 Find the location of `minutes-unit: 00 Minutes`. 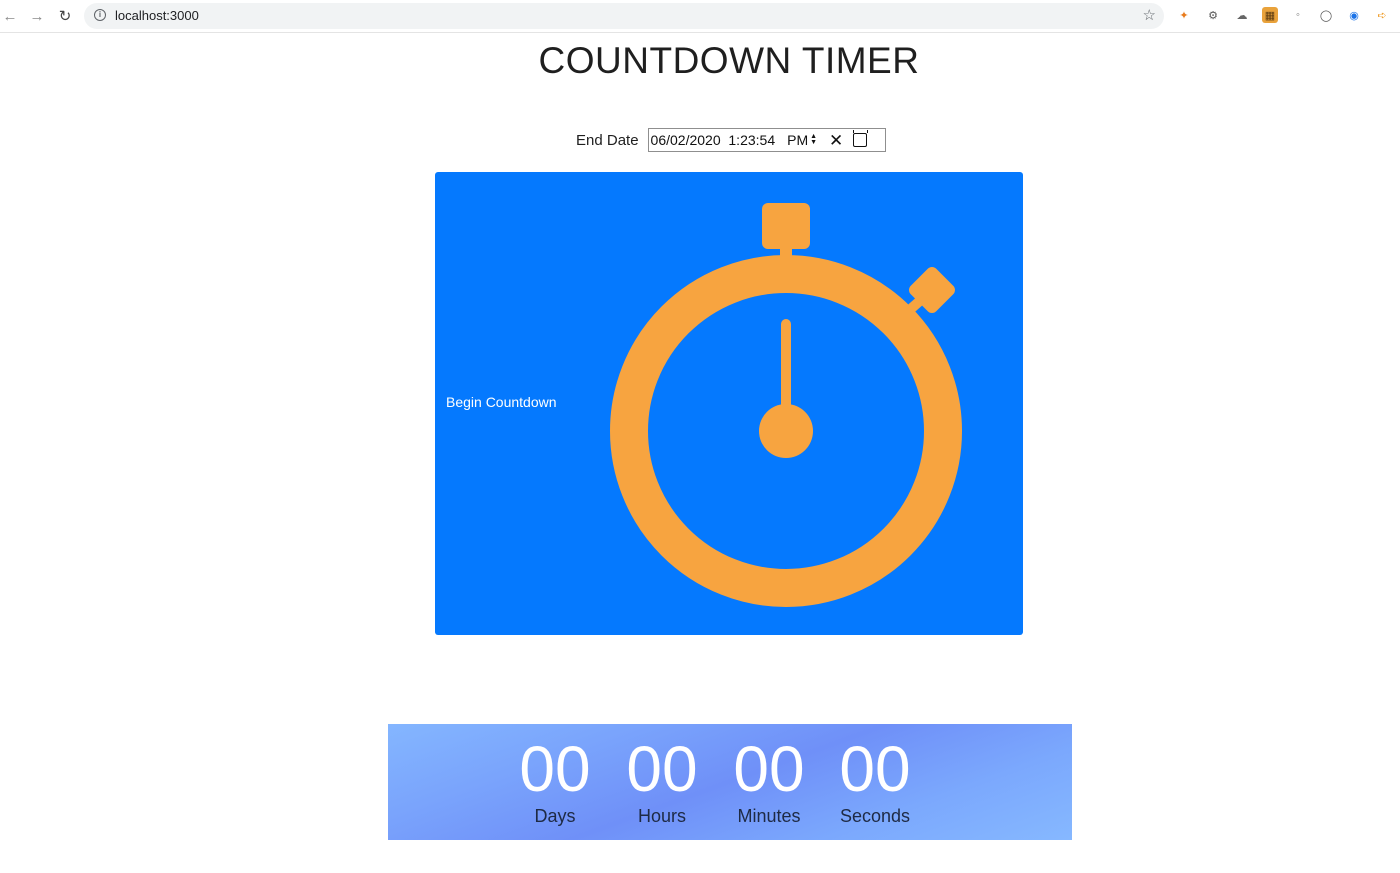

minutes-unit: 00 Minutes is located at coordinates (769, 779).